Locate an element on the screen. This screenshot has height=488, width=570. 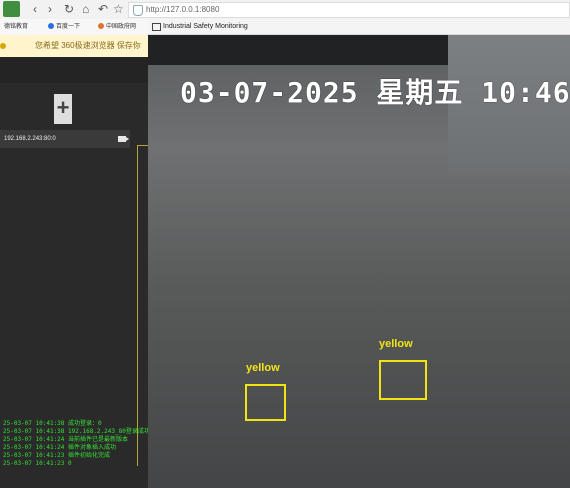
bookmark-item: 德铭教育 is located at coordinates (16, 27).